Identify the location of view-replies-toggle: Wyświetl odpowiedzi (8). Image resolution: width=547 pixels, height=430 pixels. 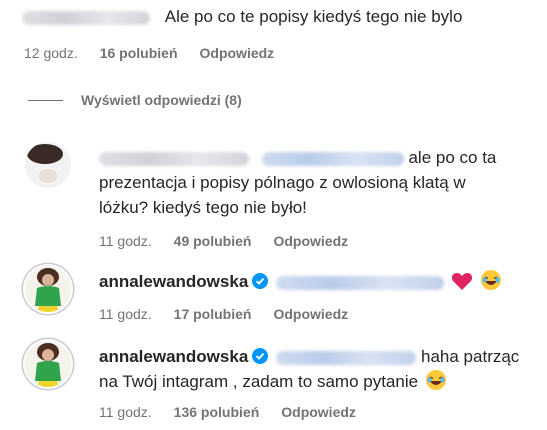
(135, 100).